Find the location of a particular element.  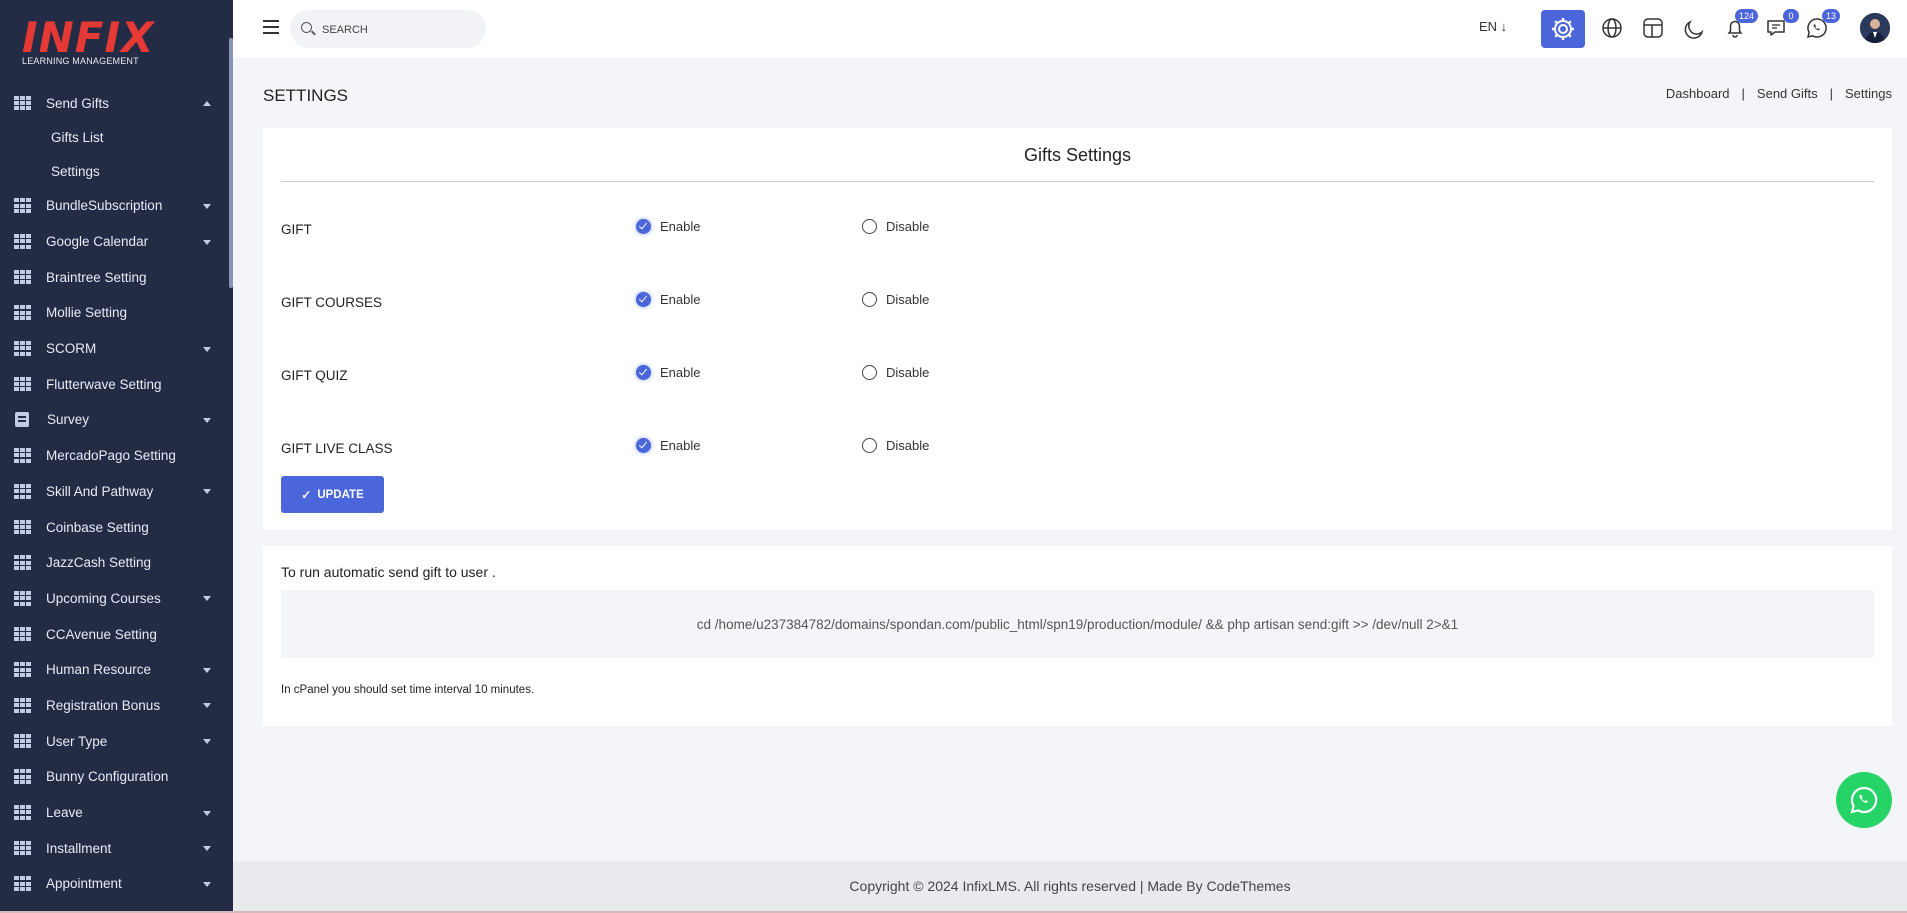

breadcrumb-settings: Settings is located at coordinates (1868, 93).